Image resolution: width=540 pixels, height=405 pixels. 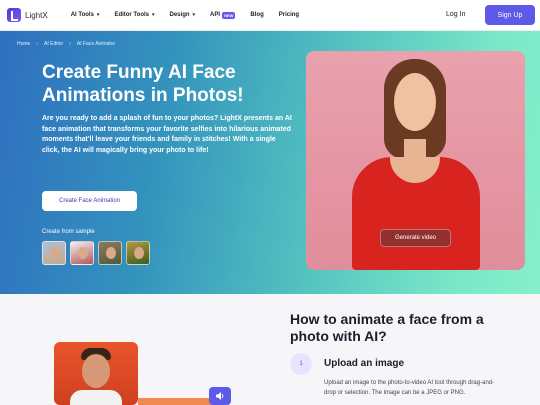 I want to click on sample-label: Create from sample, so click(x=68, y=232).